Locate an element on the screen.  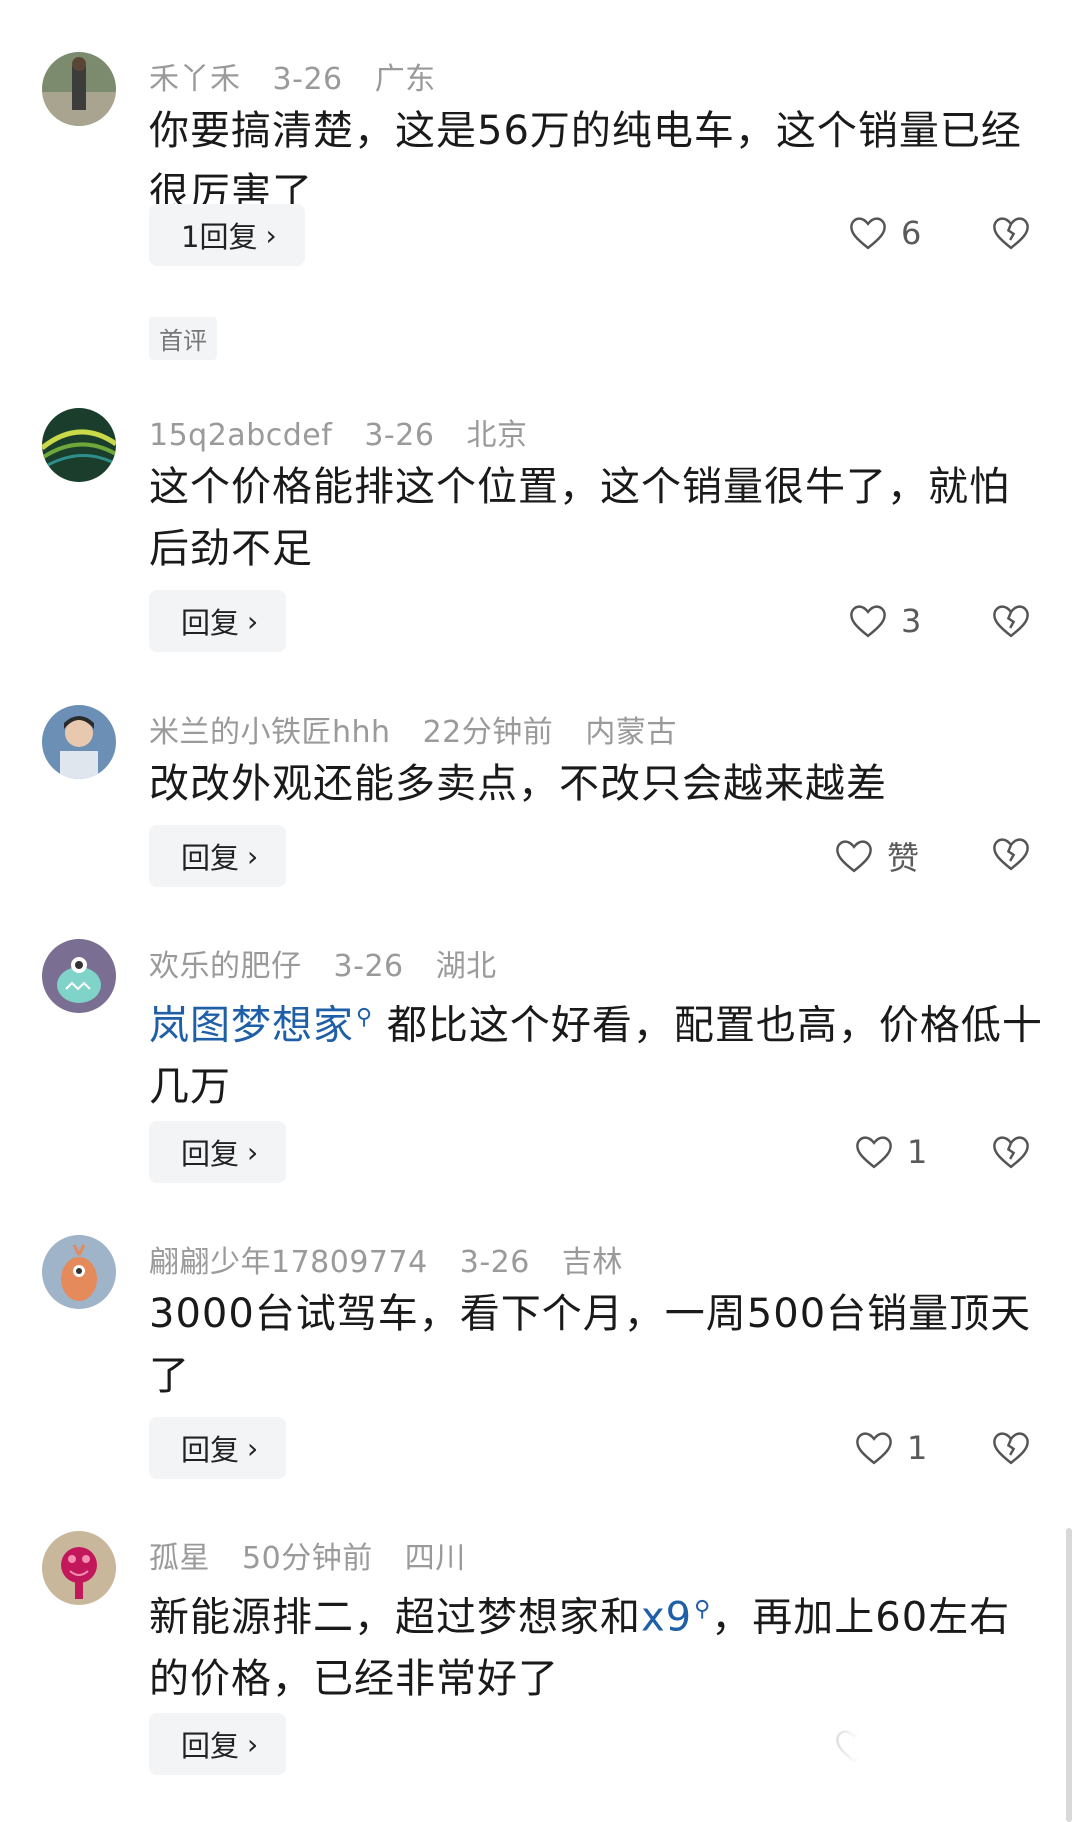
comment-meta: 欢乐的肥仔 3-26 湖北 is located at coordinates (334, 963).